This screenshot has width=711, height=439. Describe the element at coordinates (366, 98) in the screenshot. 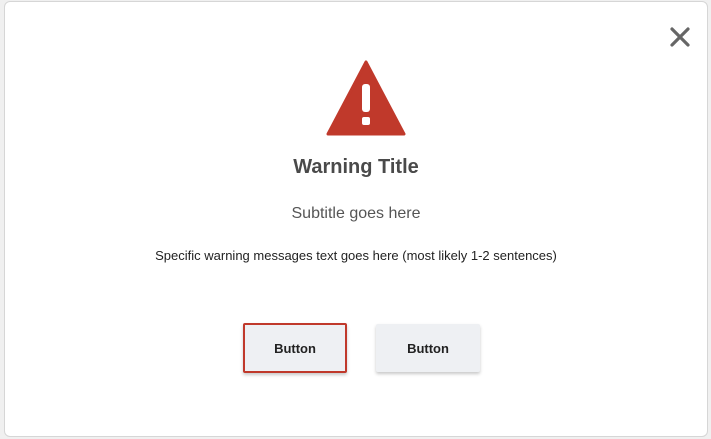

I see `warning-triangle-icon` at that location.